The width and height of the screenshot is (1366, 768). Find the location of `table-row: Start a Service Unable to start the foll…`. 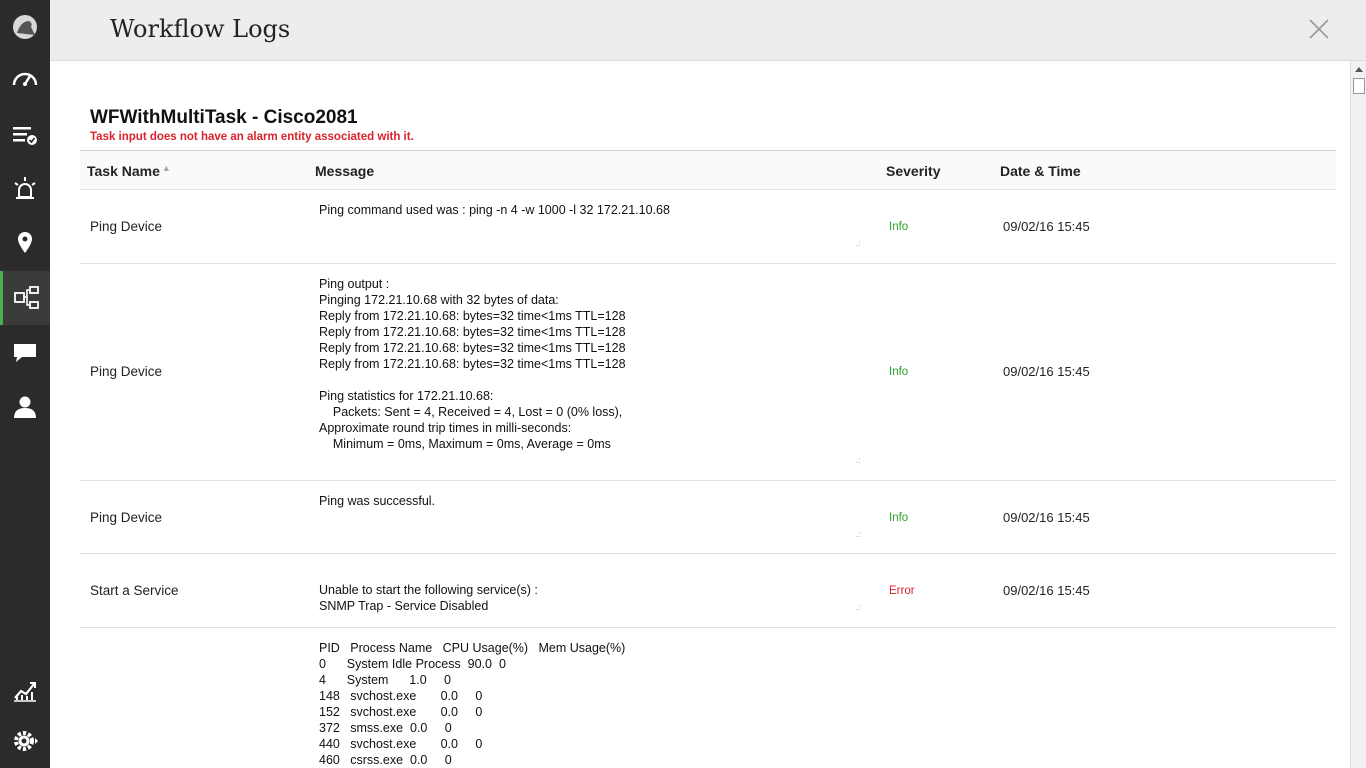

table-row: Start a Service Unable to start the foll… is located at coordinates (708, 591).